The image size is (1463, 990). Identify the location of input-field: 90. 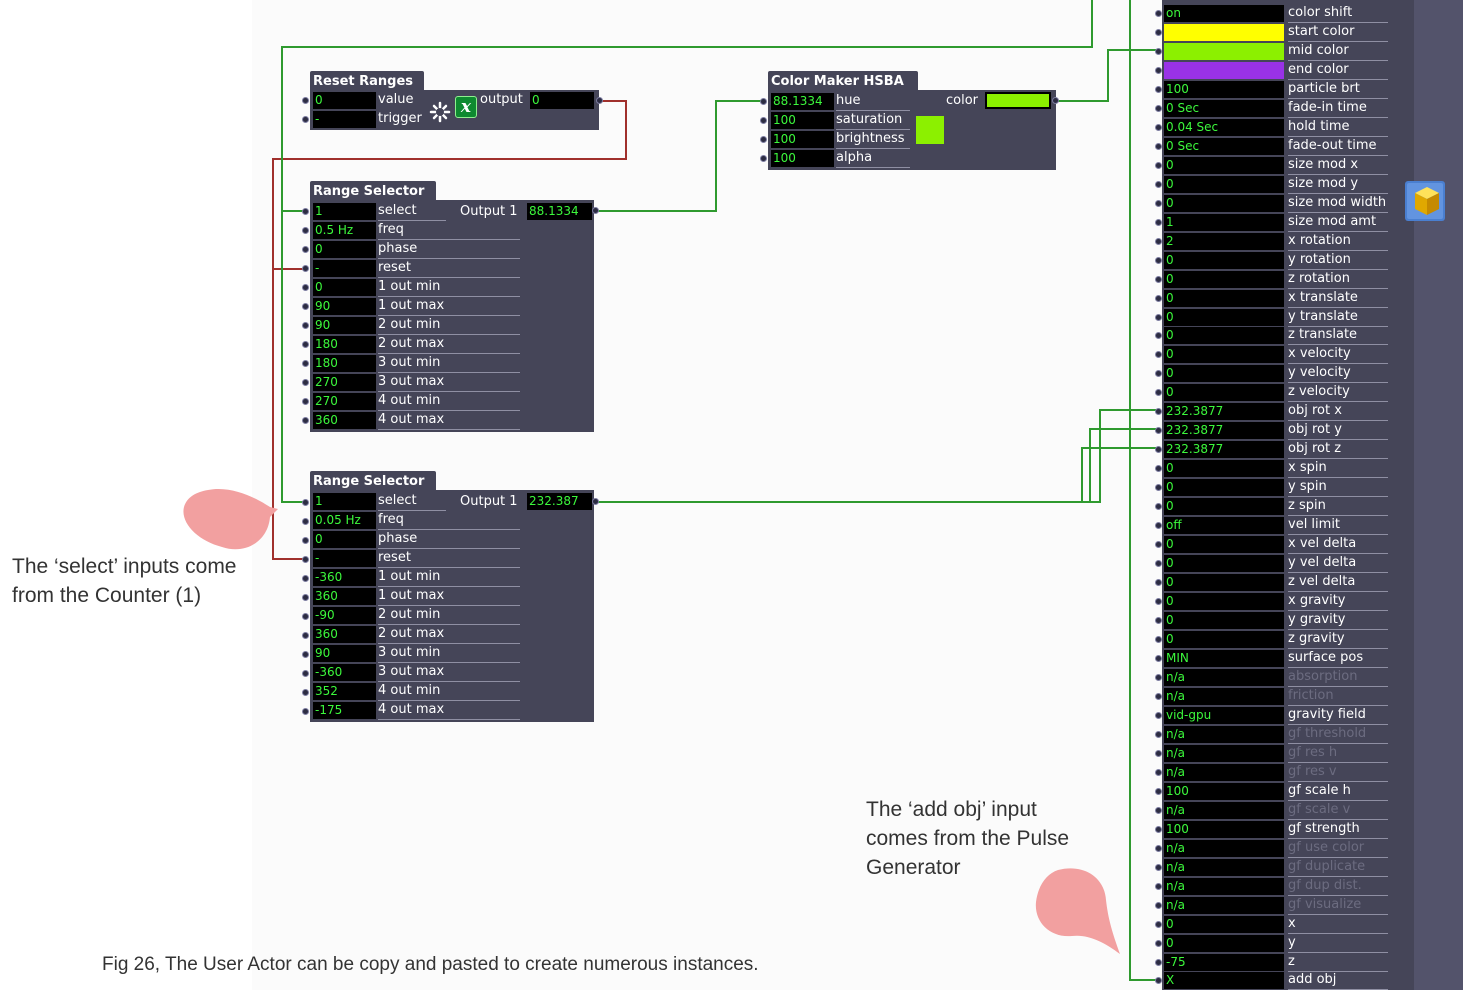
(344, 653).